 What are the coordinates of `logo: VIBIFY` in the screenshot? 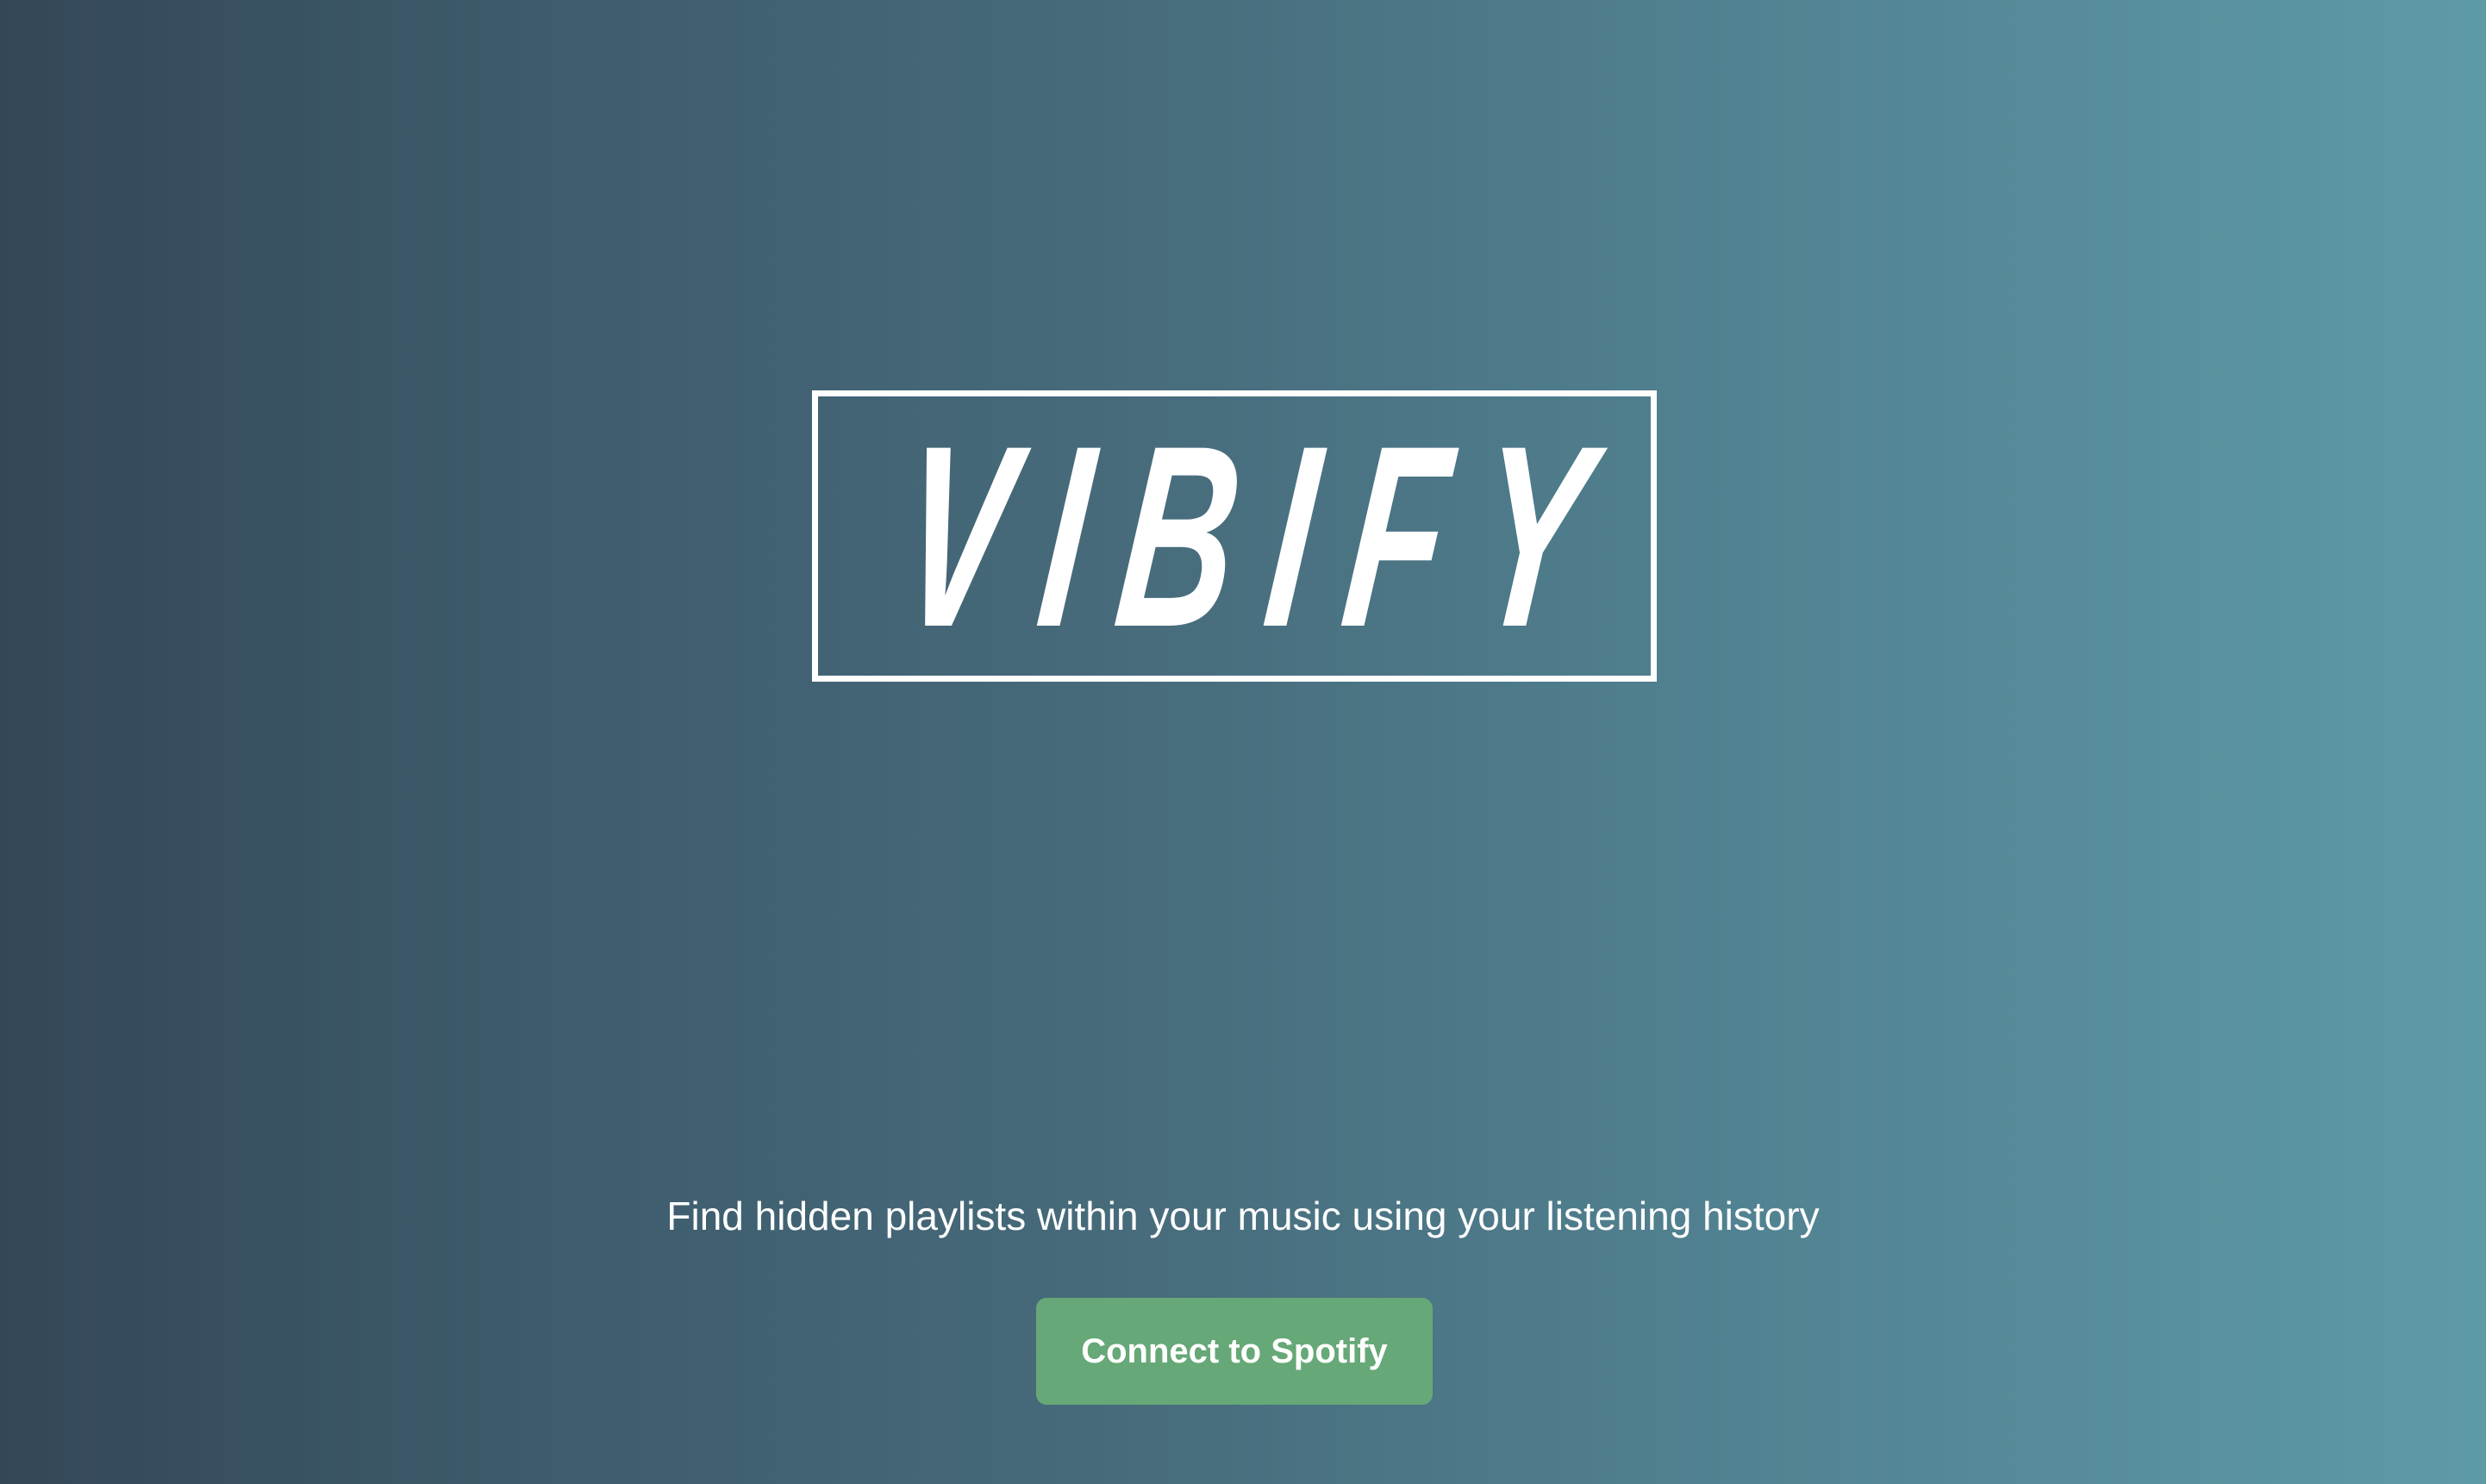 It's located at (1234, 536).